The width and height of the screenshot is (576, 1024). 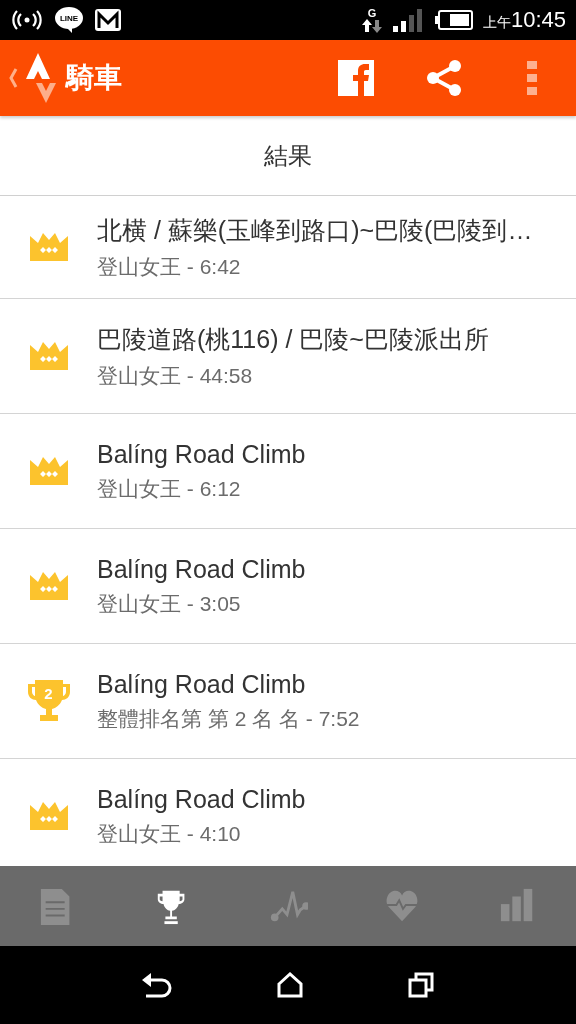 What do you see at coordinates (408, 20) in the screenshot?
I see `signal-icon` at bounding box center [408, 20].